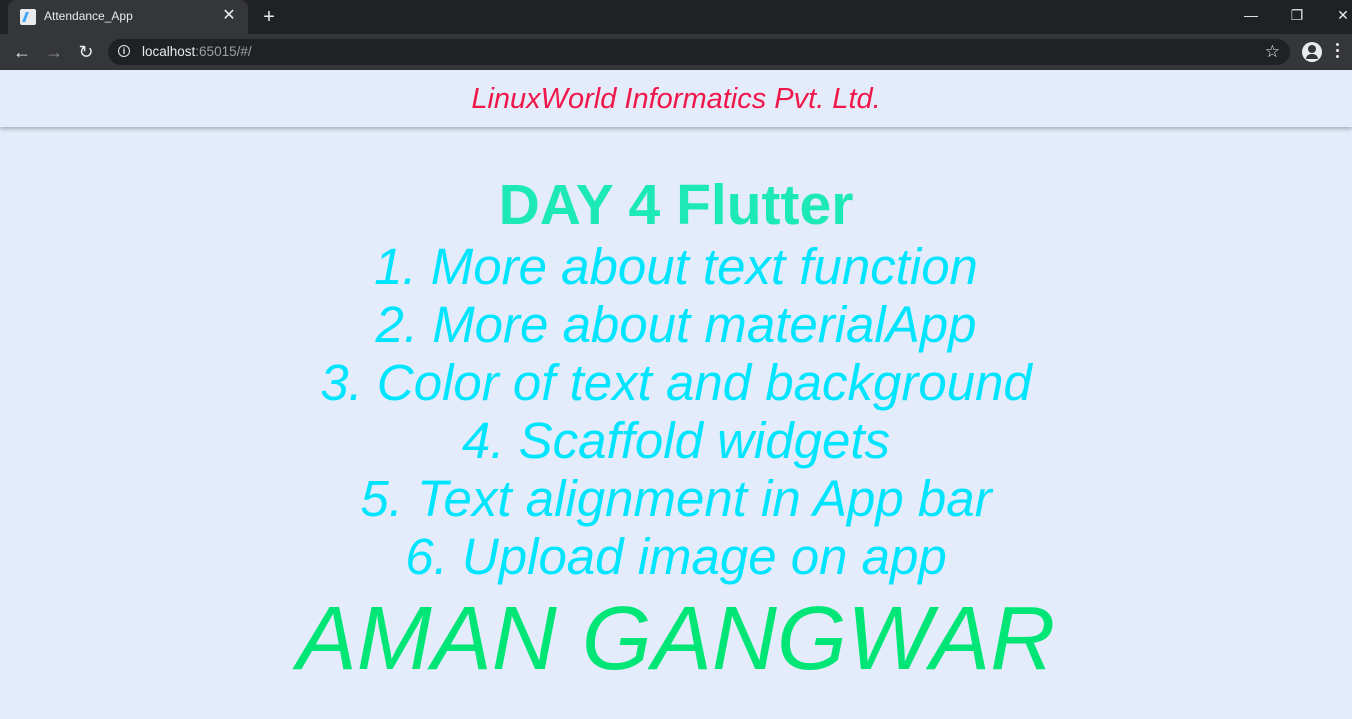 The height and width of the screenshot is (719, 1352). I want to click on topic-item: 4. Scaffold widgets, so click(676, 440).